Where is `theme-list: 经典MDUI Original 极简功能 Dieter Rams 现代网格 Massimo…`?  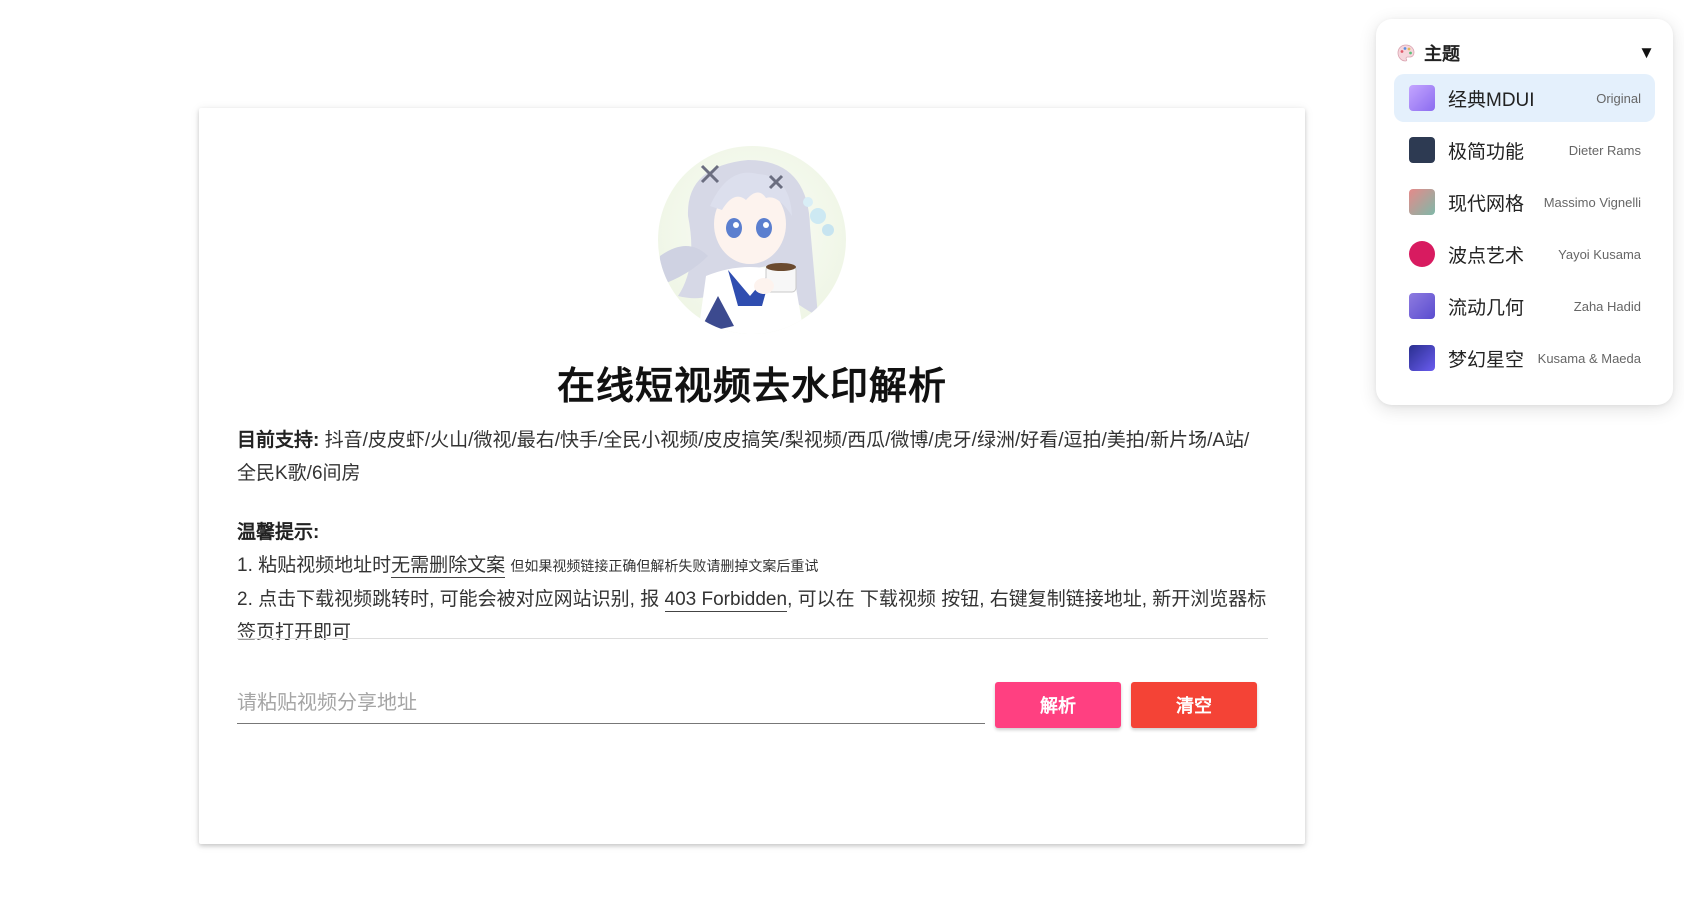 theme-list: 经典MDUI Original 极简功能 Dieter Rams 现代网格 Massimo… is located at coordinates (1524, 230).